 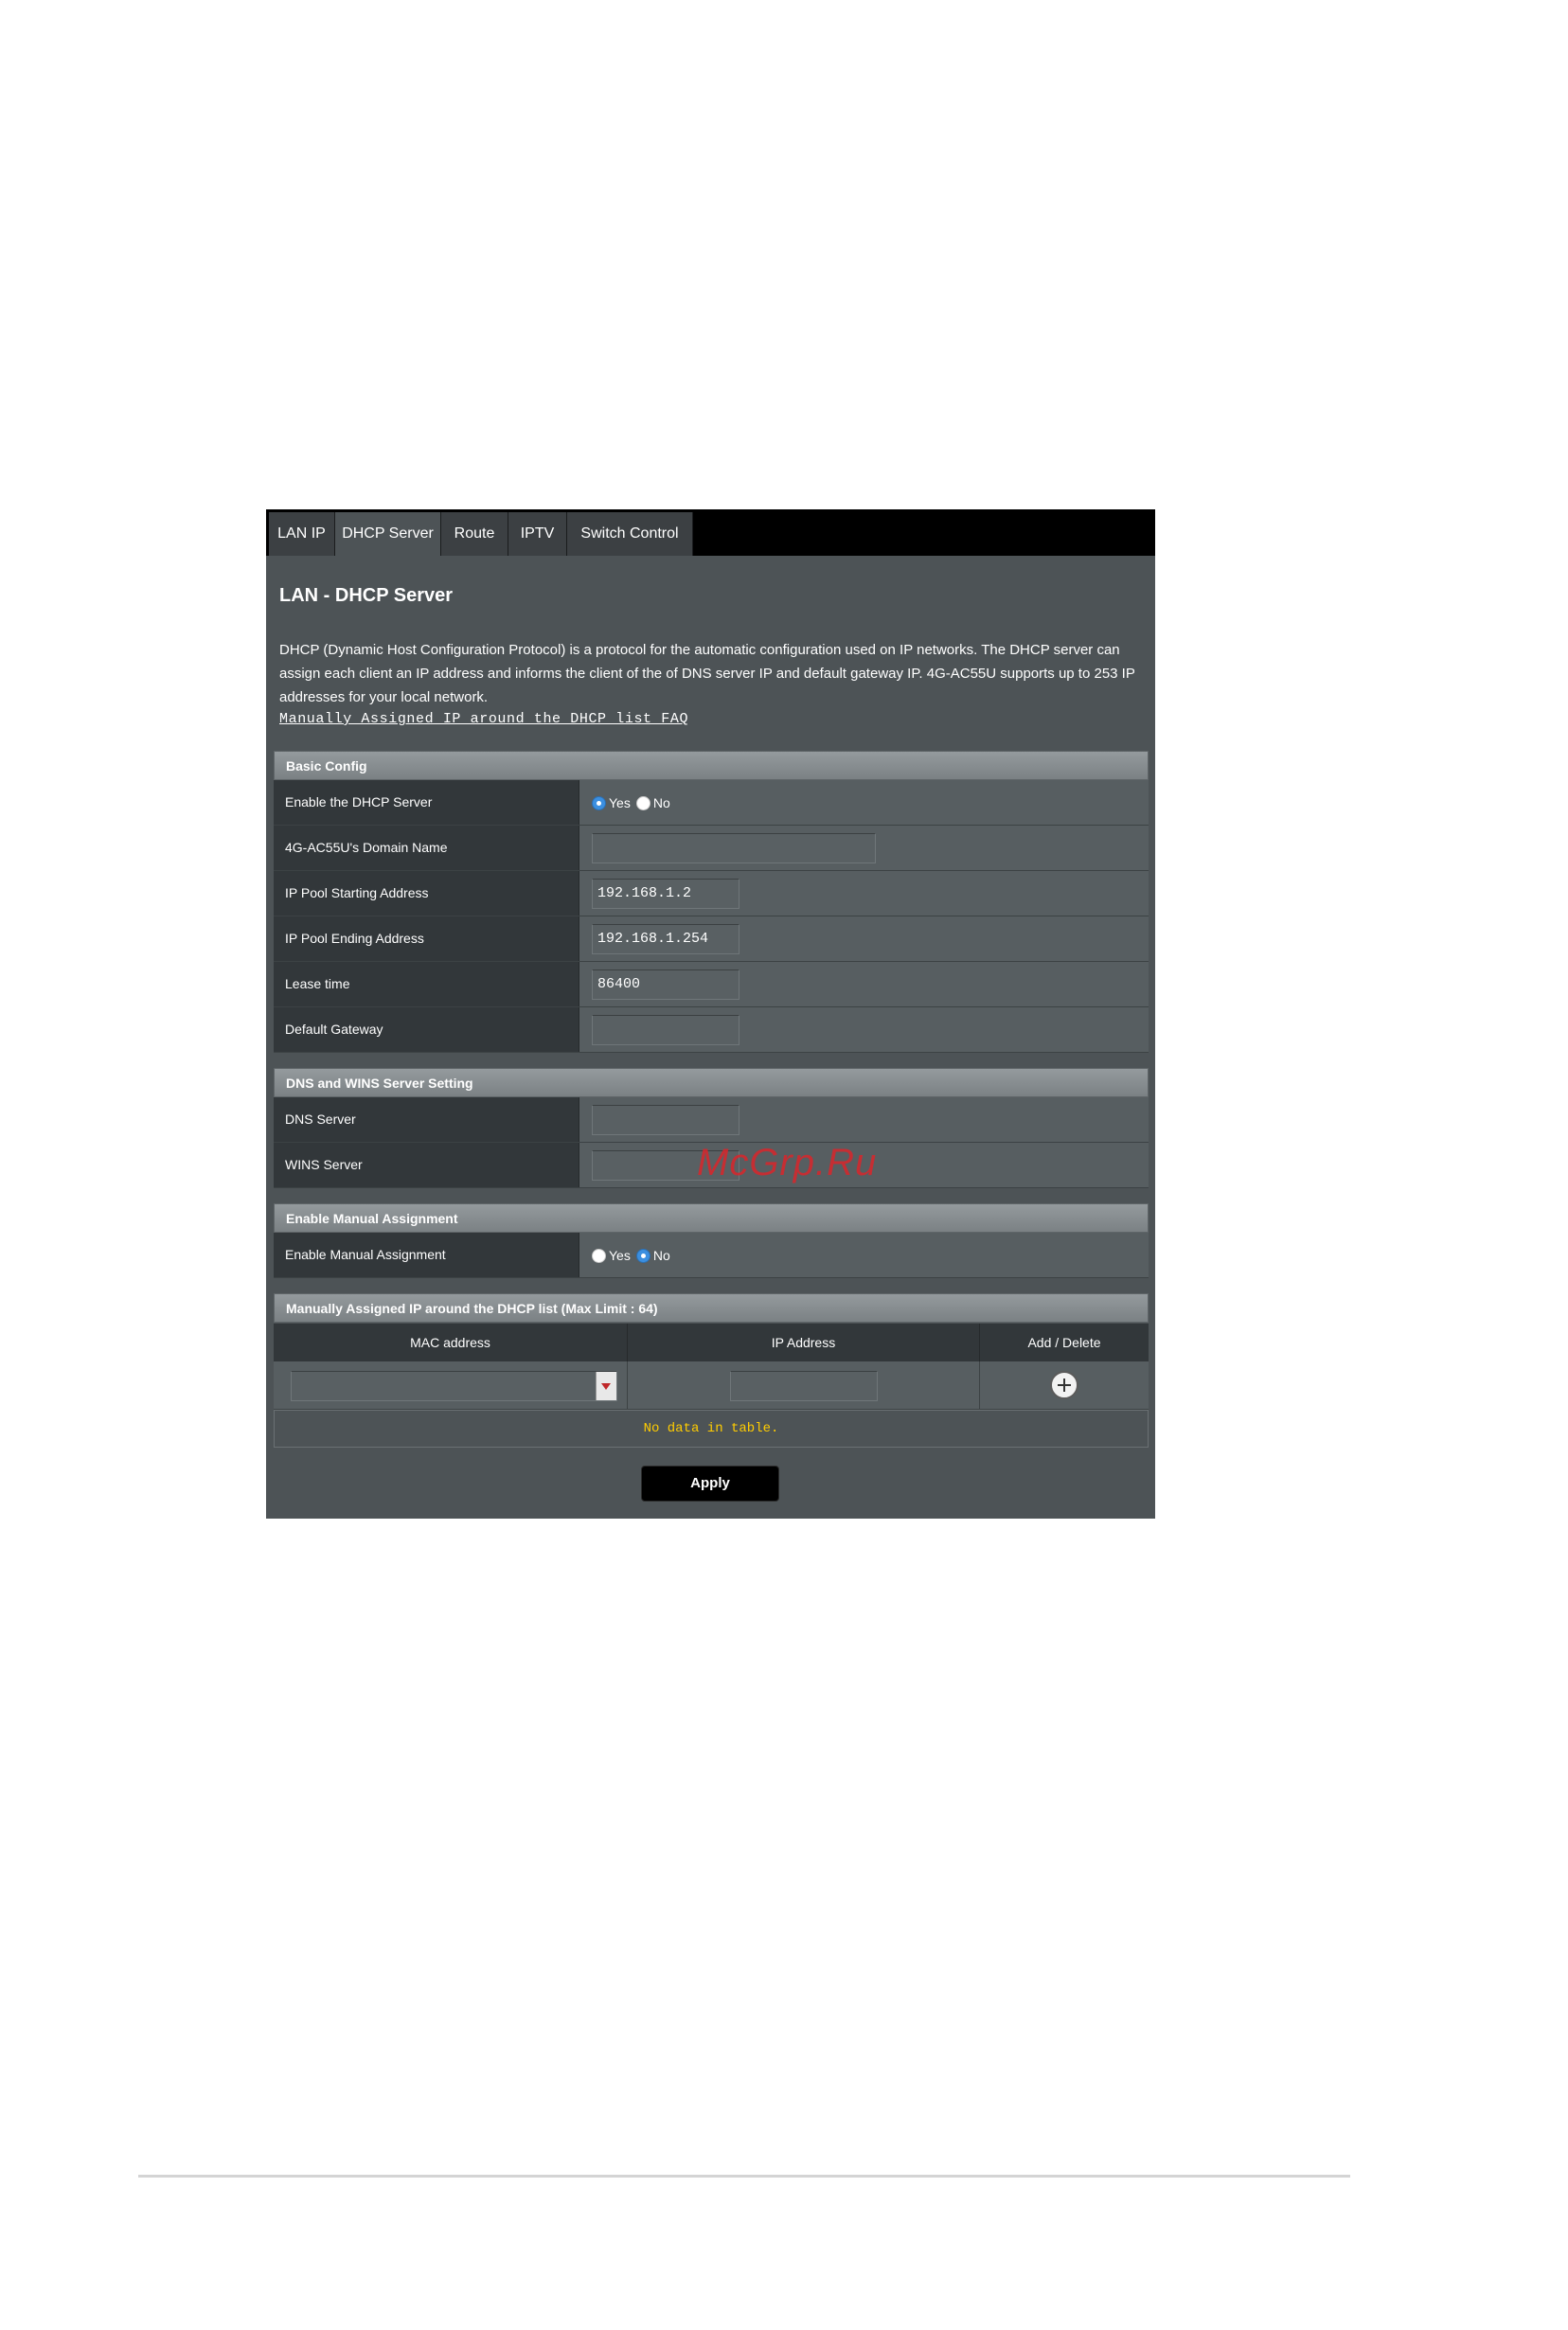 I want to click on enable-manual-yes-radio-icon, so click(x=599, y=1255).